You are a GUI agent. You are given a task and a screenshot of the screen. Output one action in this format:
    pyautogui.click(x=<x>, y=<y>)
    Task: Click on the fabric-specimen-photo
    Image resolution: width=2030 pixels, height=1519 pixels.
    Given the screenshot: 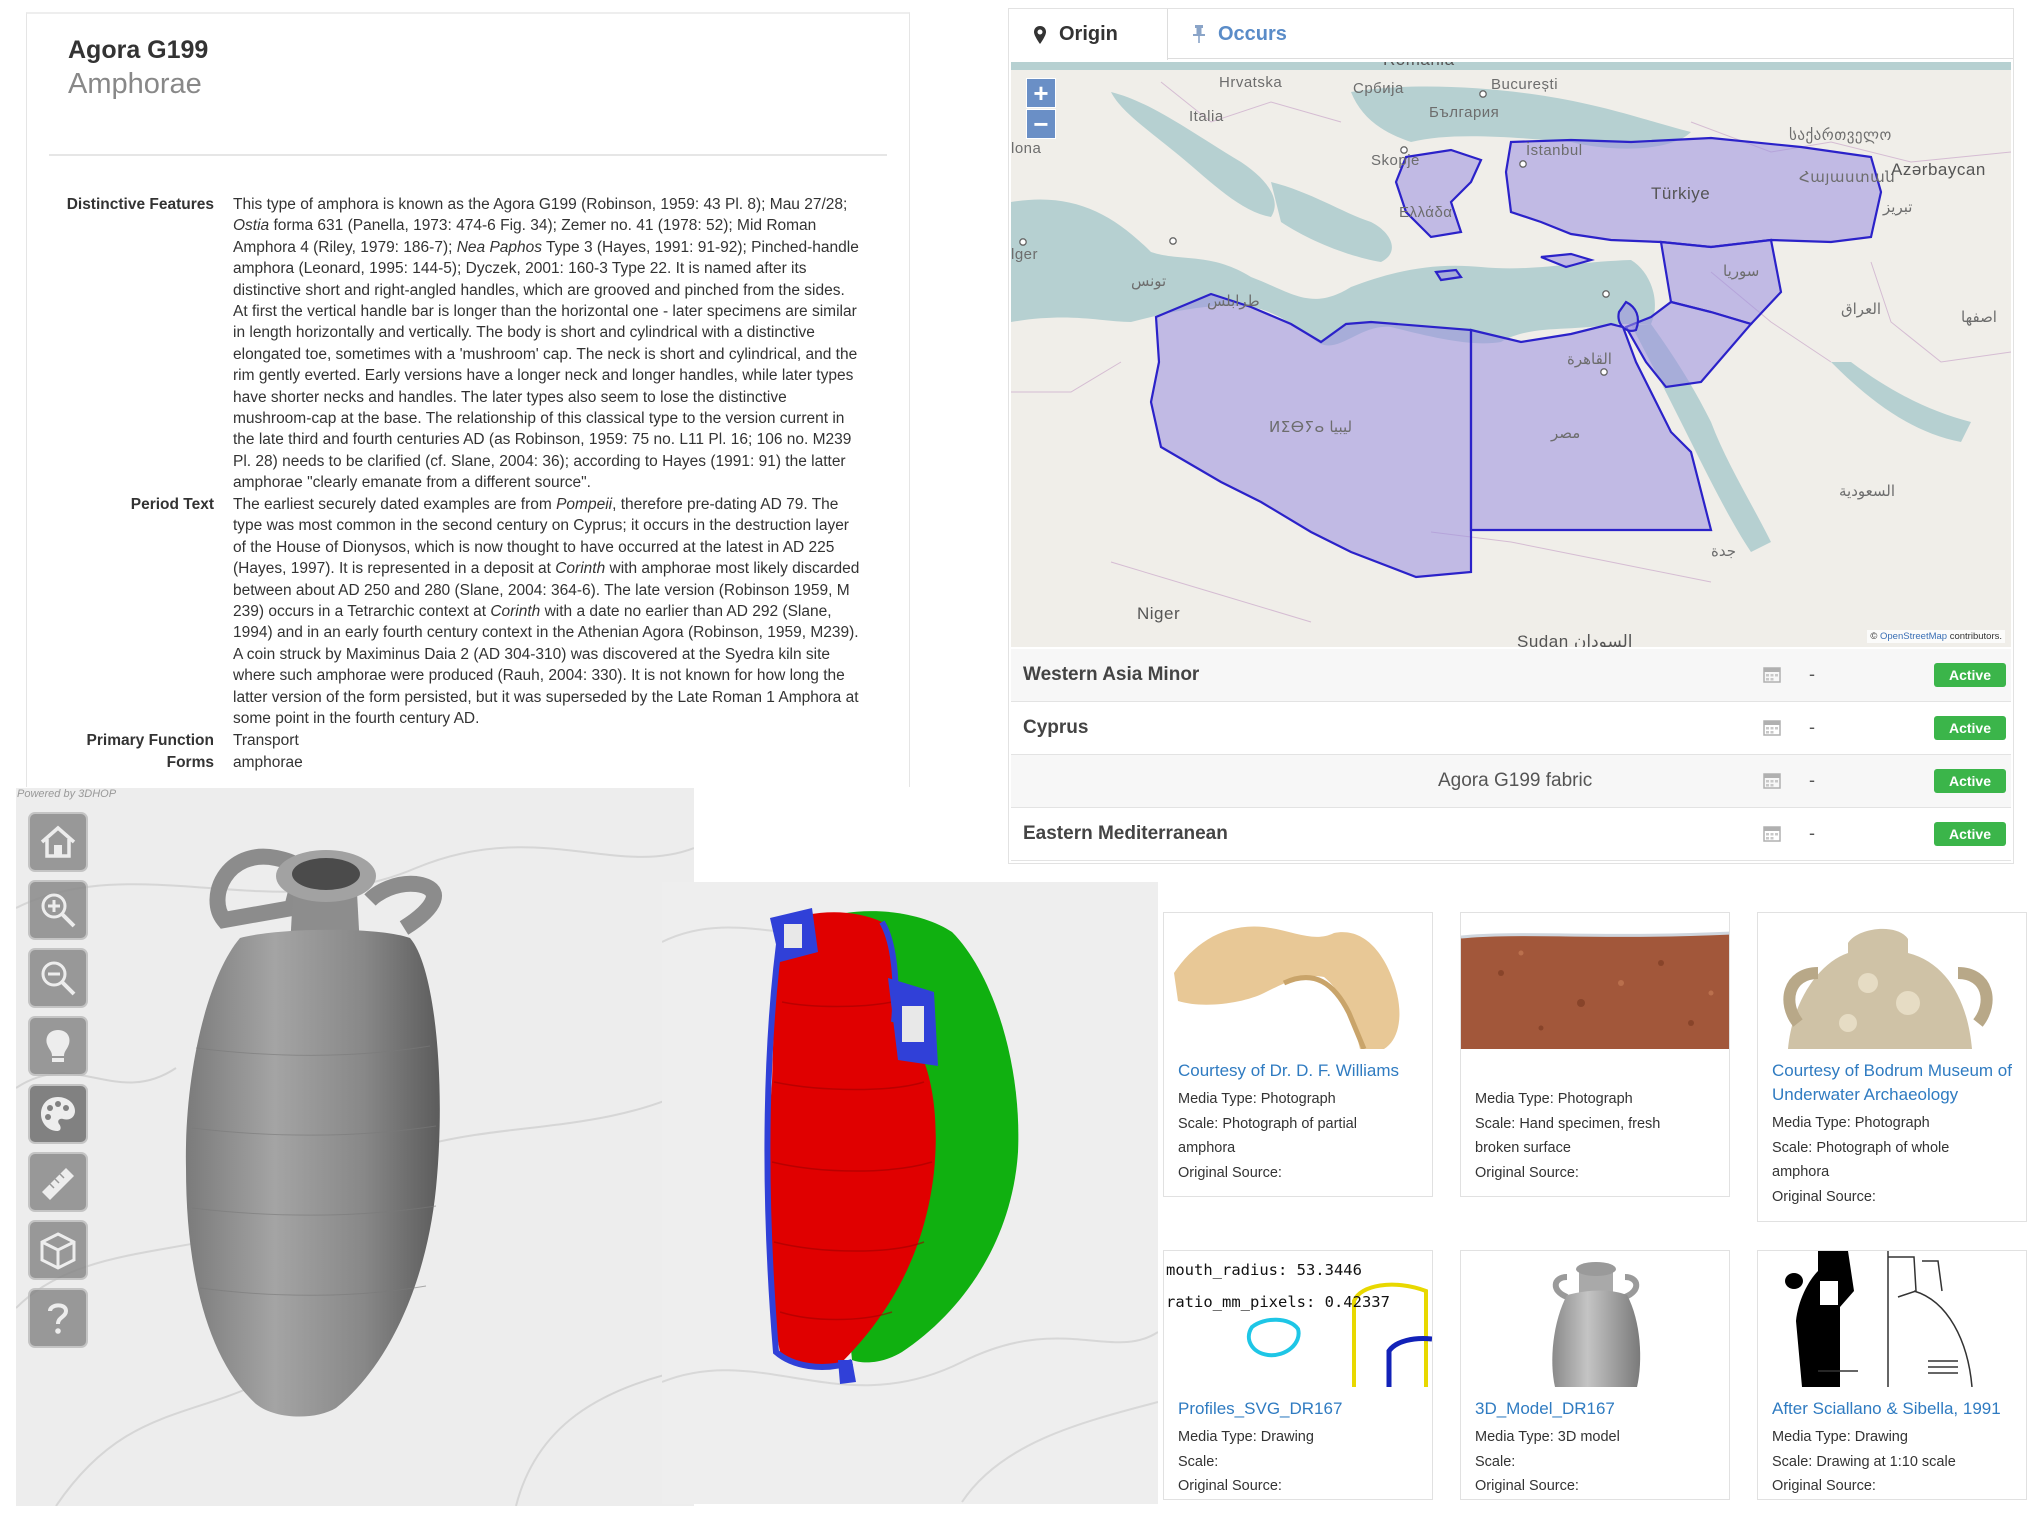 What is the action you would take?
    pyautogui.click(x=1595, y=981)
    